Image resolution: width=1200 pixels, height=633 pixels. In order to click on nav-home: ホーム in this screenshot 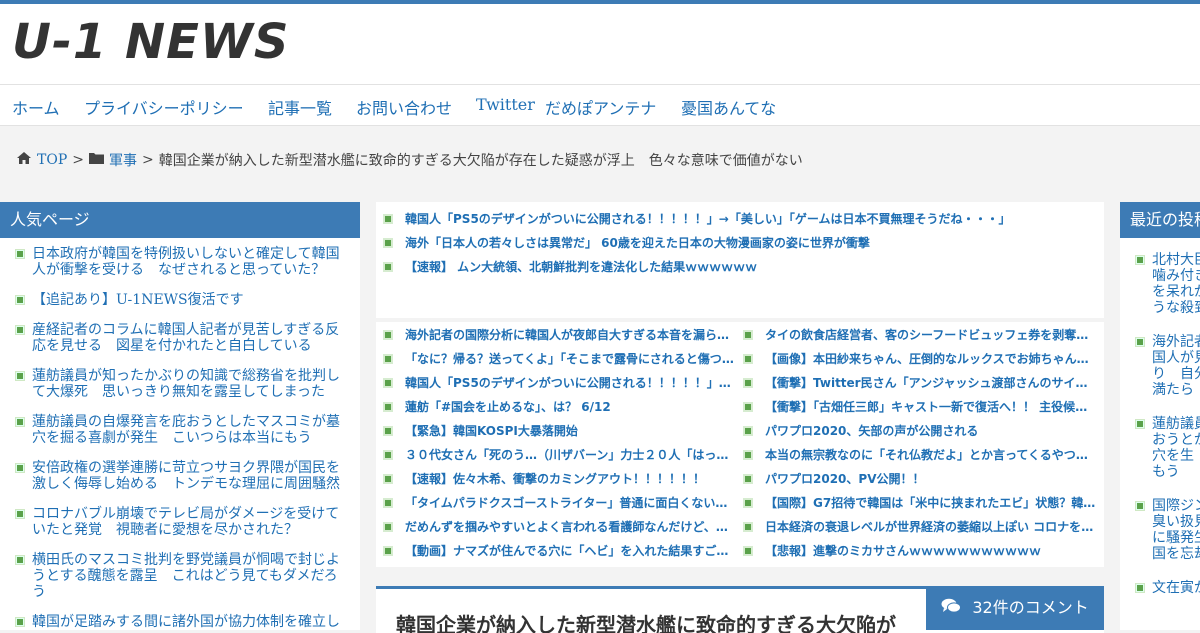, I will do `click(36, 107)`.